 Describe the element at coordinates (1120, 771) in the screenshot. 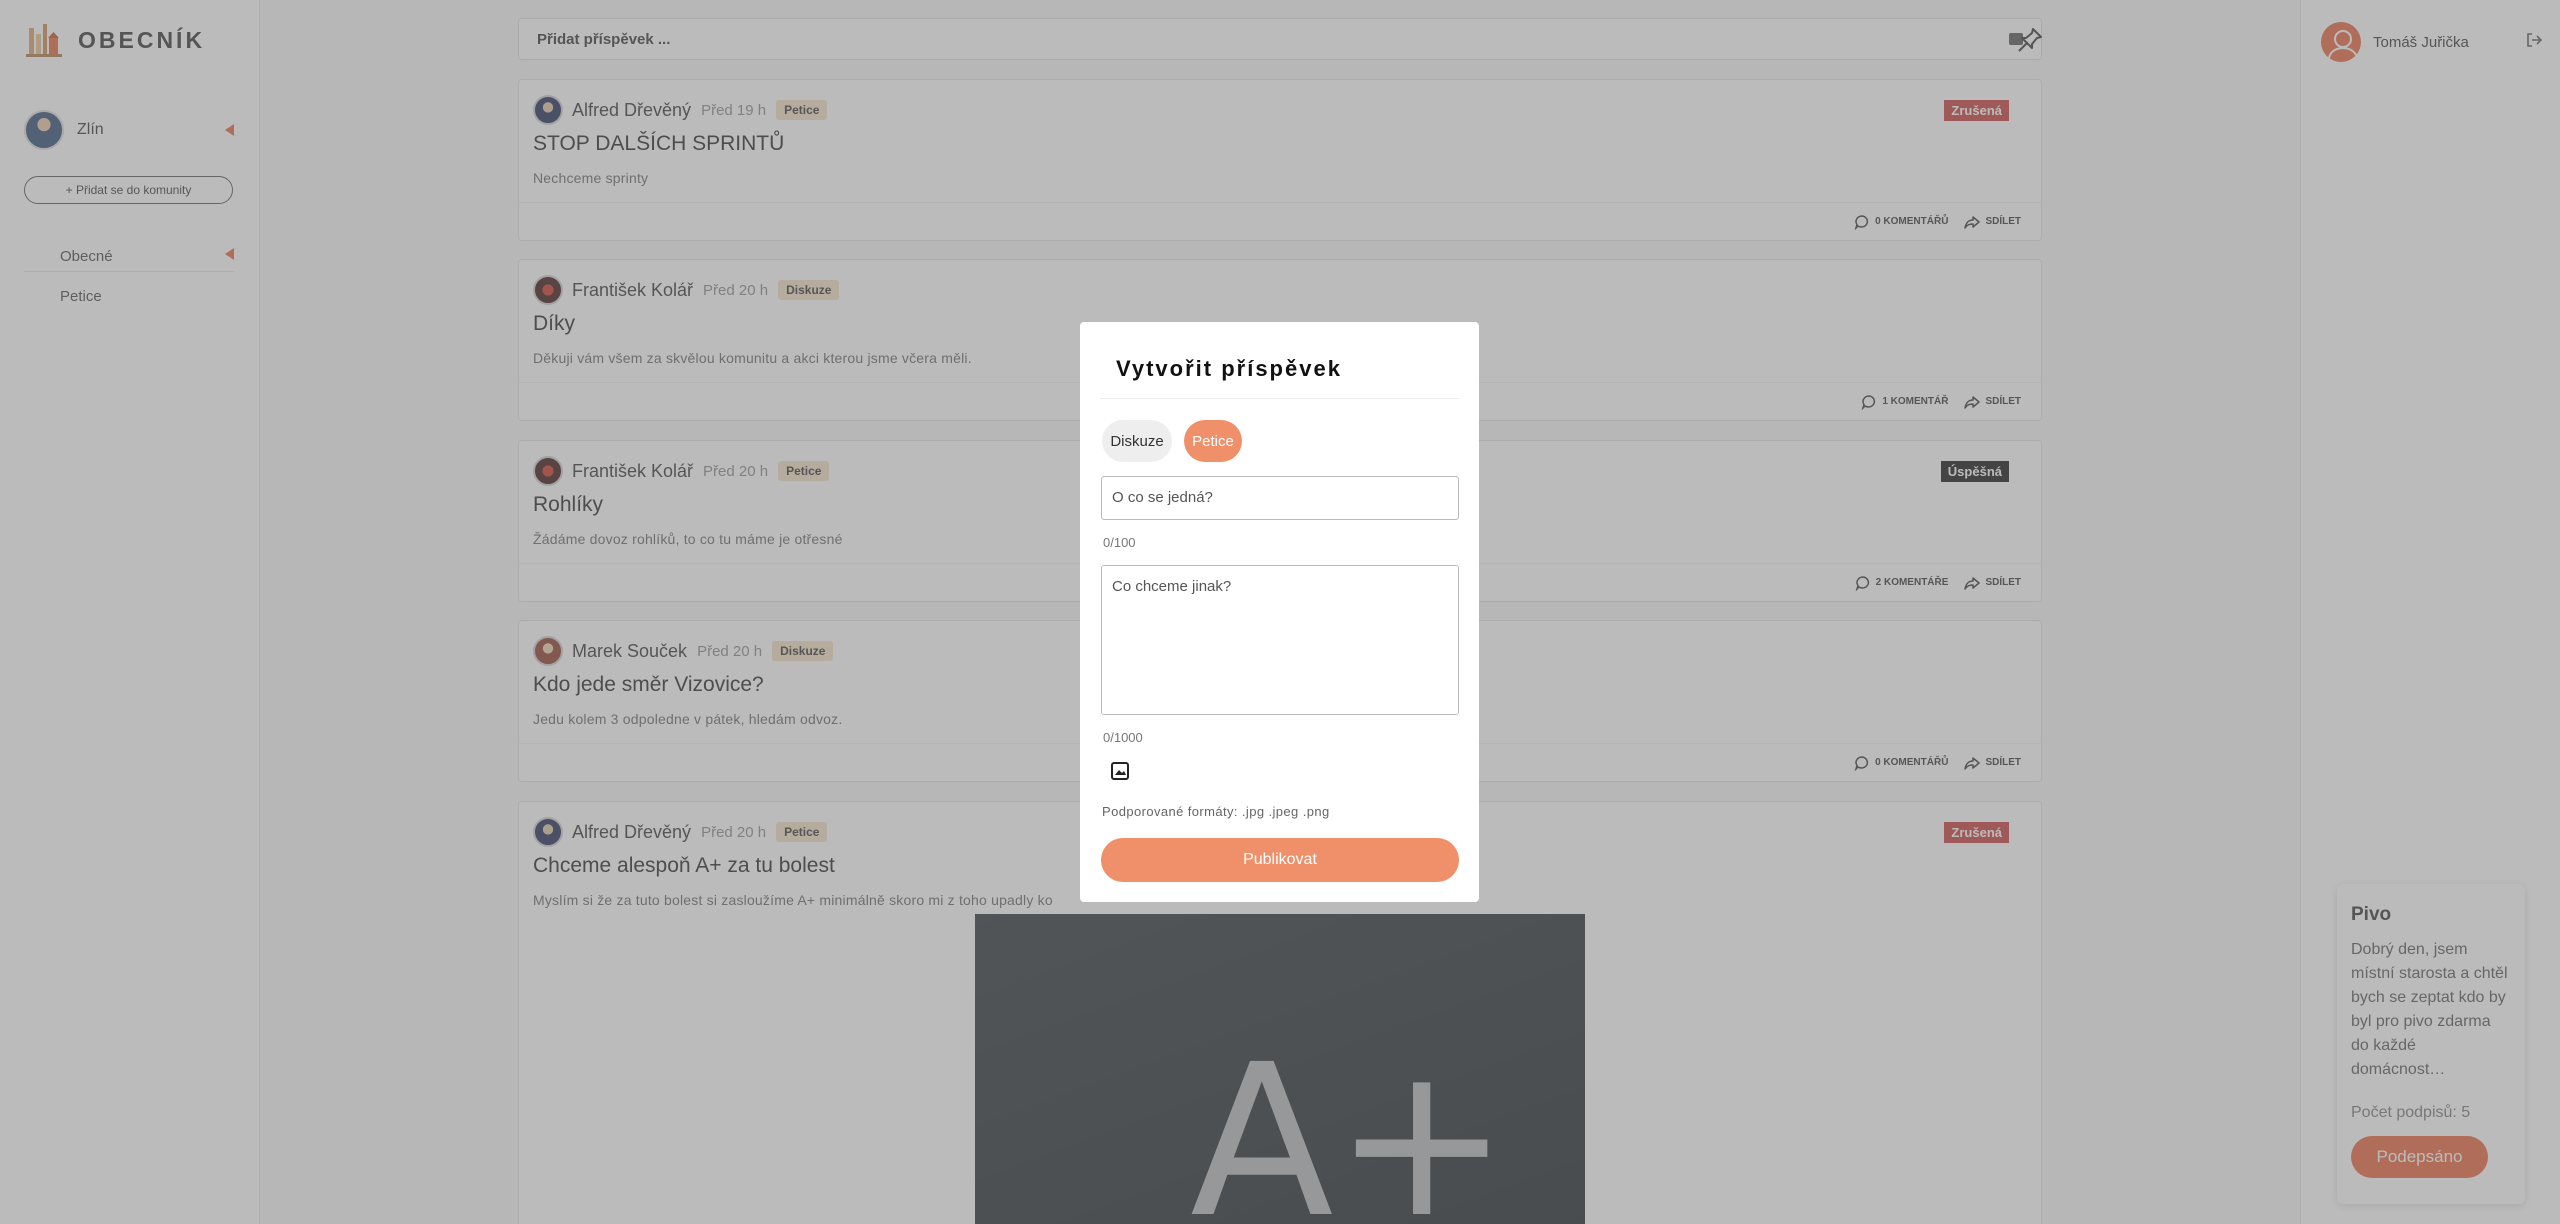

I see `image-upload-icon` at that location.